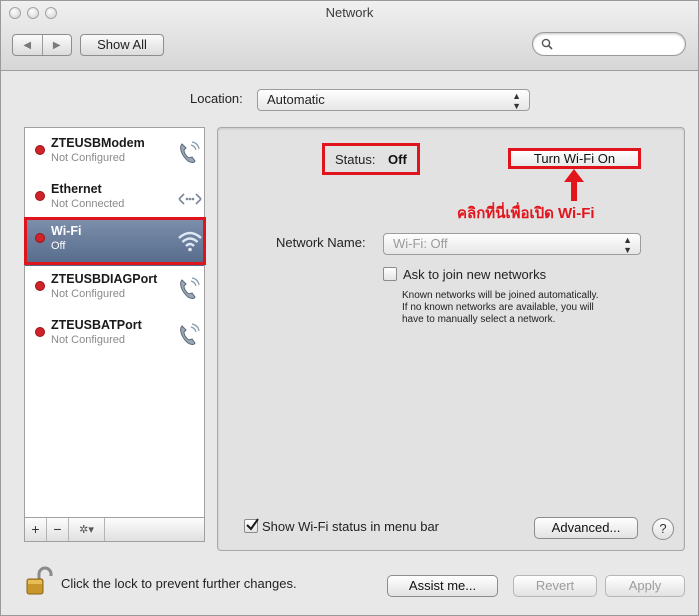  What do you see at coordinates (122, 45) in the screenshot?
I see `show-all-button: Show All` at bounding box center [122, 45].